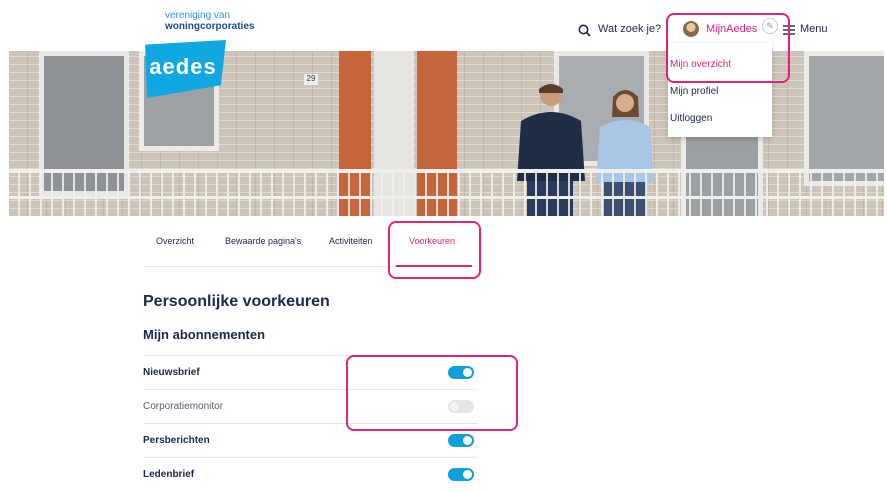  Describe the element at coordinates (176, 440) in the screenshot. I see `subscription-label: Persberichten` at that location.